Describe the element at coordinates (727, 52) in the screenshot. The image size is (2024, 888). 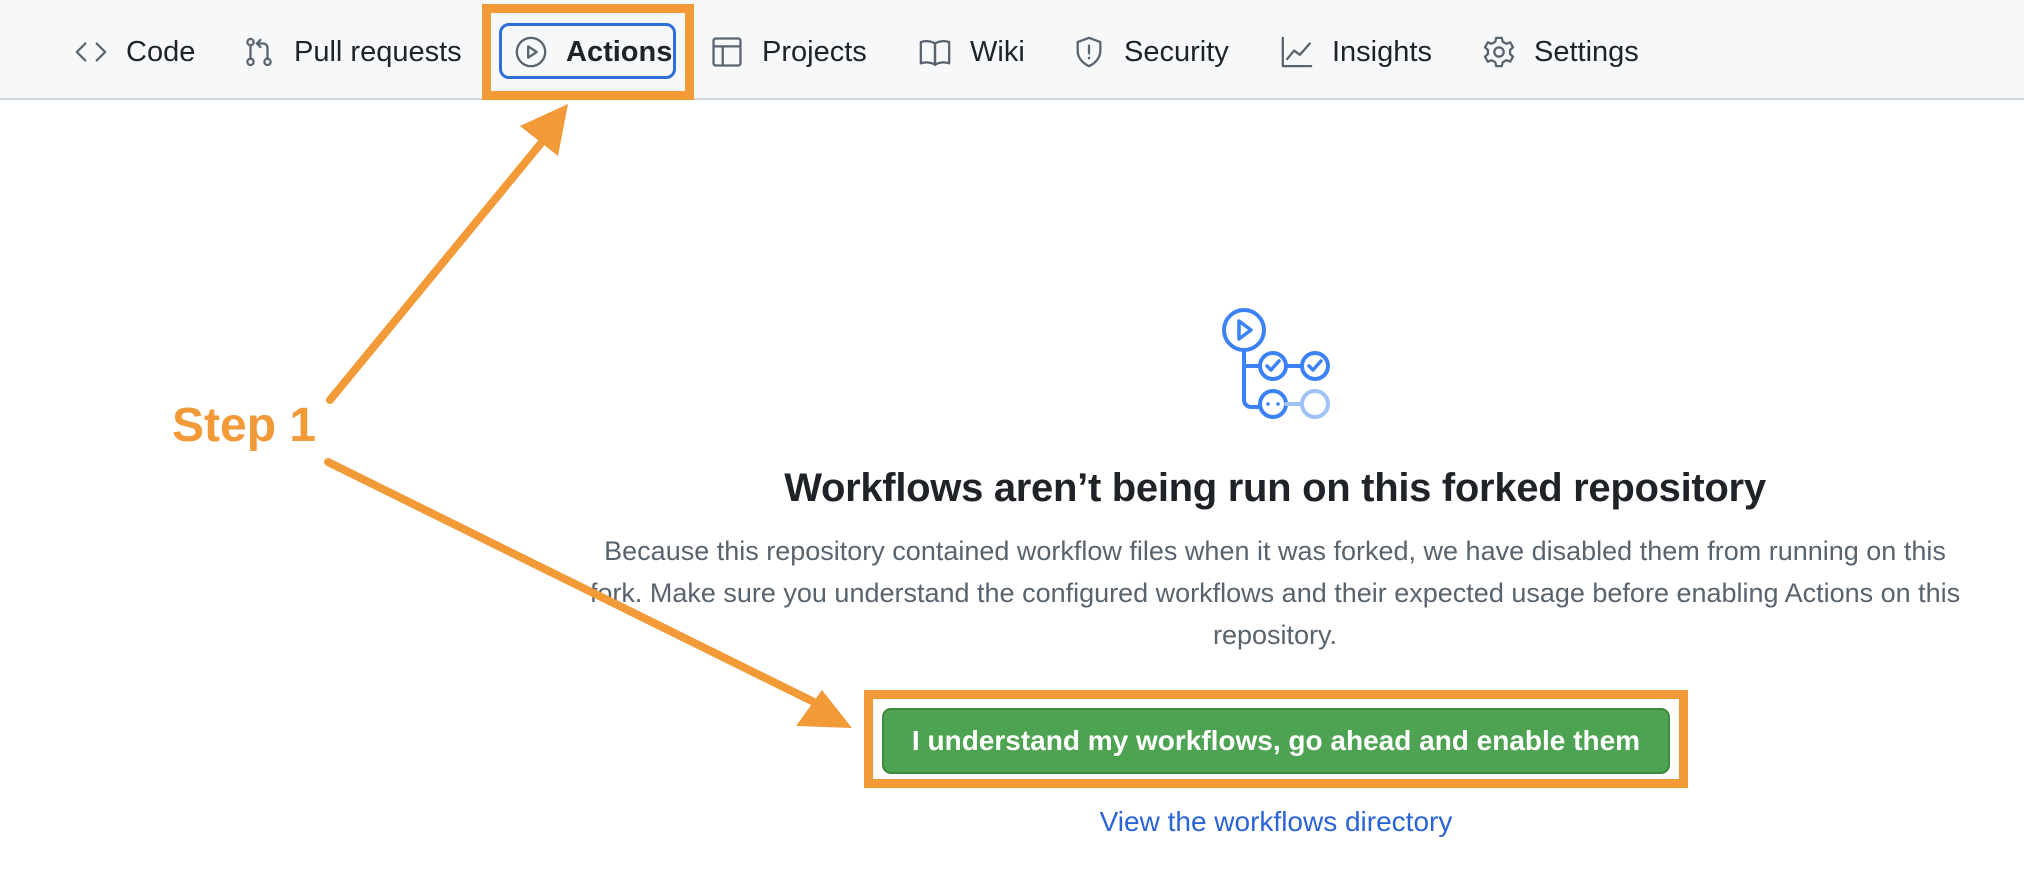
I see `table-icon` at that location.